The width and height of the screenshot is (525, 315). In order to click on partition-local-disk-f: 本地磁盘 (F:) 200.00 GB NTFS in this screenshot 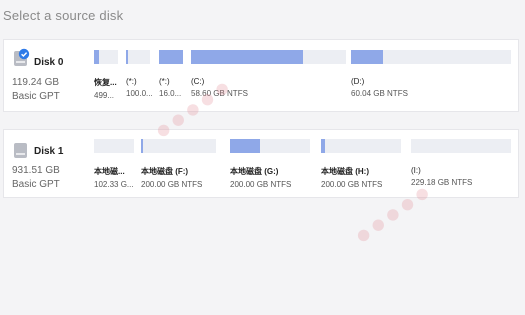, I will do `click(178, 164)`.